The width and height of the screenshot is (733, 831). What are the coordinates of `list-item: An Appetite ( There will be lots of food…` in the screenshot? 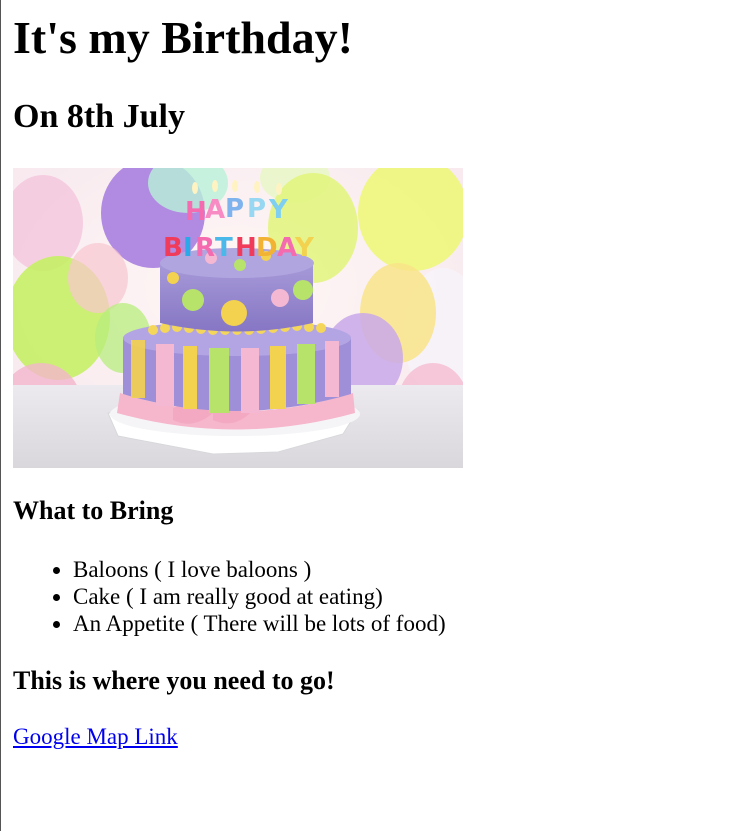 It's located at (259, 623).